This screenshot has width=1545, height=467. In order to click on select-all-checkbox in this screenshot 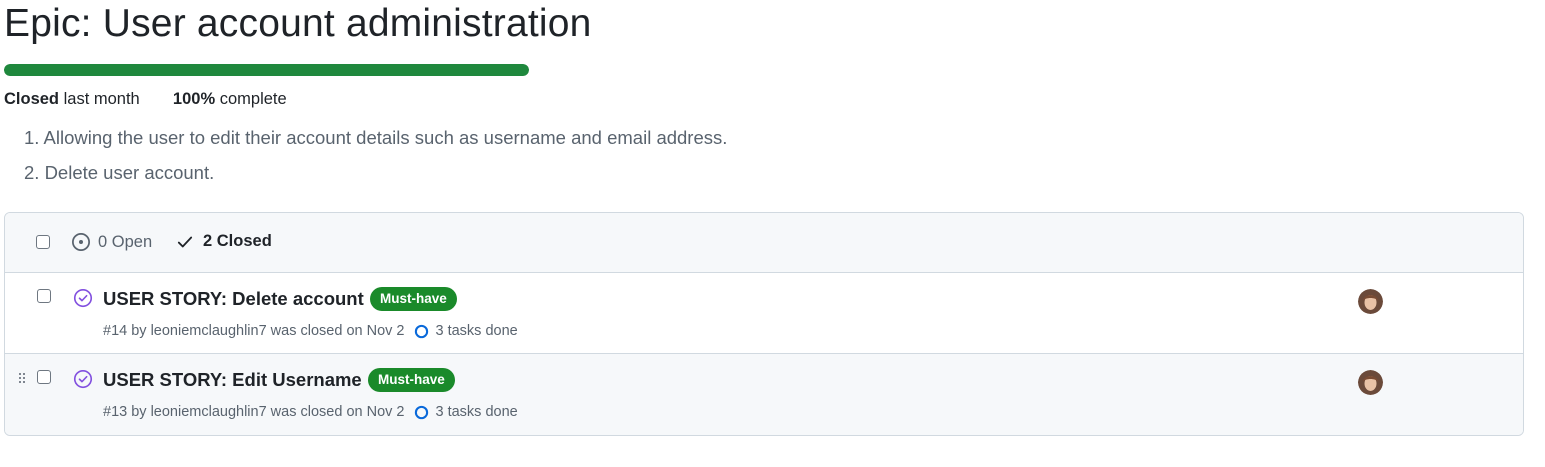, I will do `click(43, 242)`.